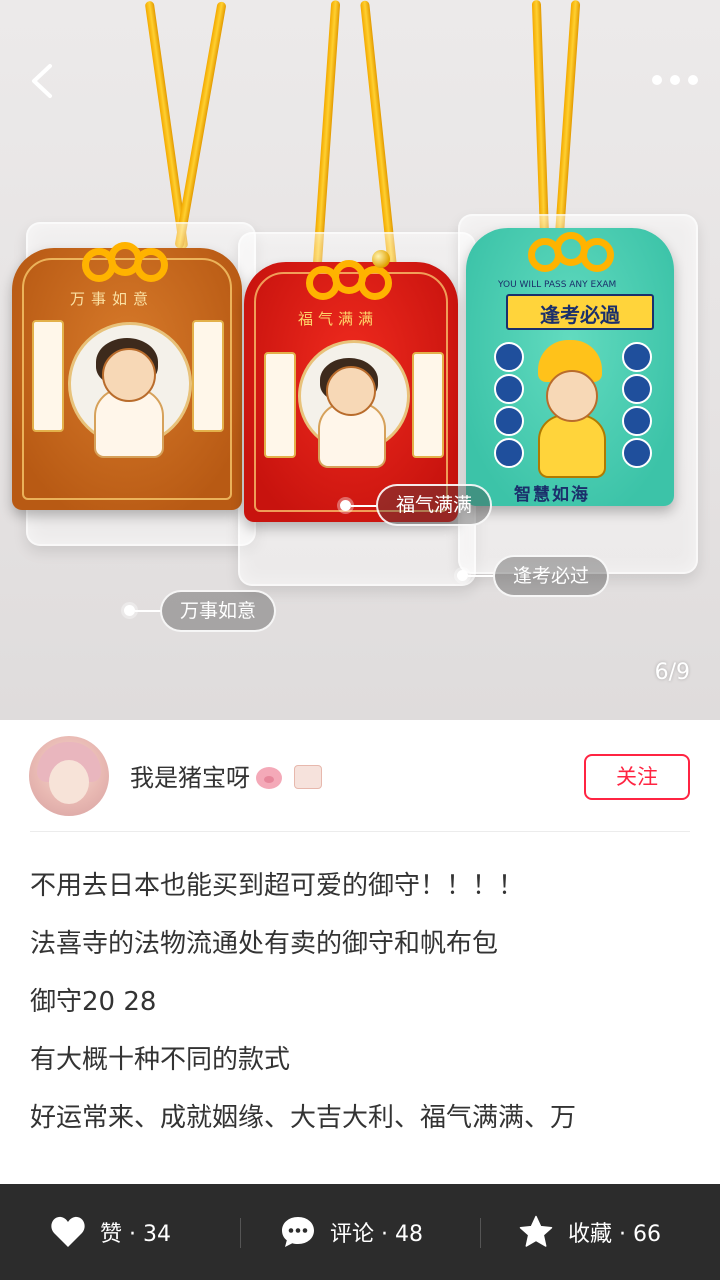  I want to click on collect-button: 收藏 · 66, so click(589, 1232).